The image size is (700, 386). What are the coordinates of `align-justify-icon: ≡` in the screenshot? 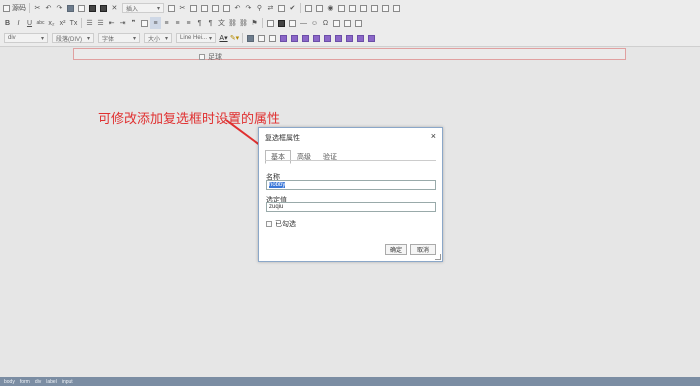 It's located at (188, 23).